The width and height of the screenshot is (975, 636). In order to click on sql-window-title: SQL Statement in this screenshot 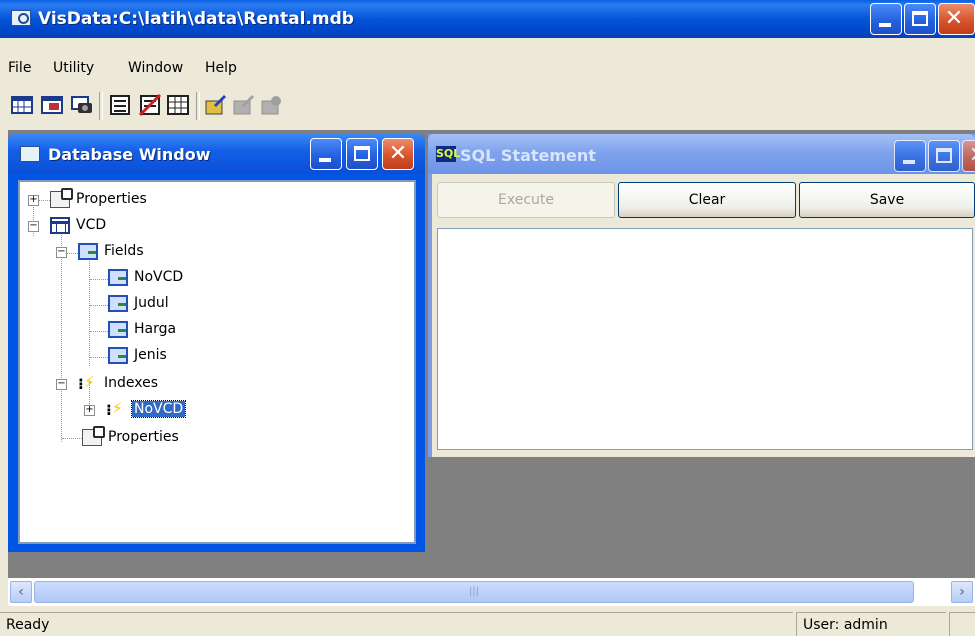, I will do `click(528, 155)`.